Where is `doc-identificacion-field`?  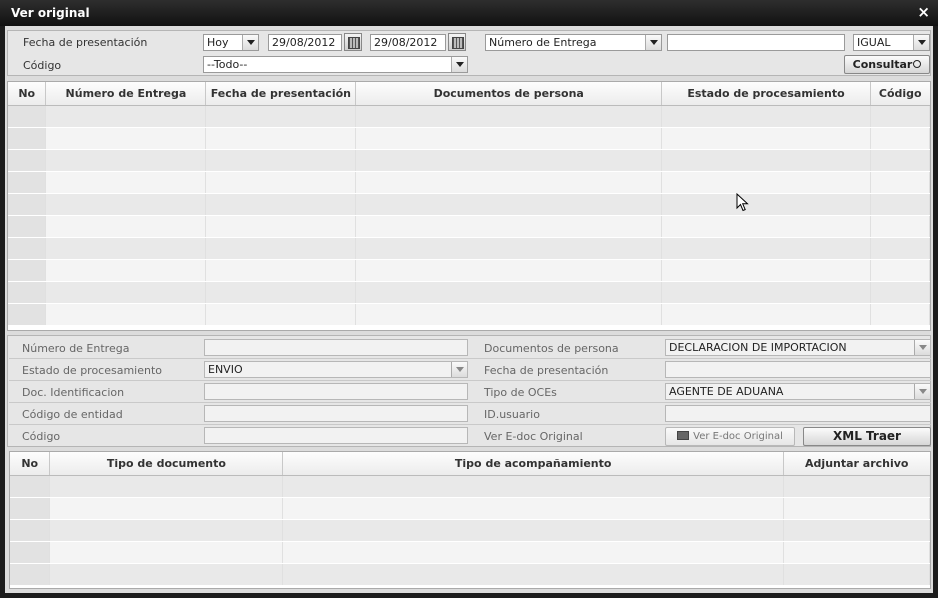 doc-identificacion-field is located at coordinates (336, 391).